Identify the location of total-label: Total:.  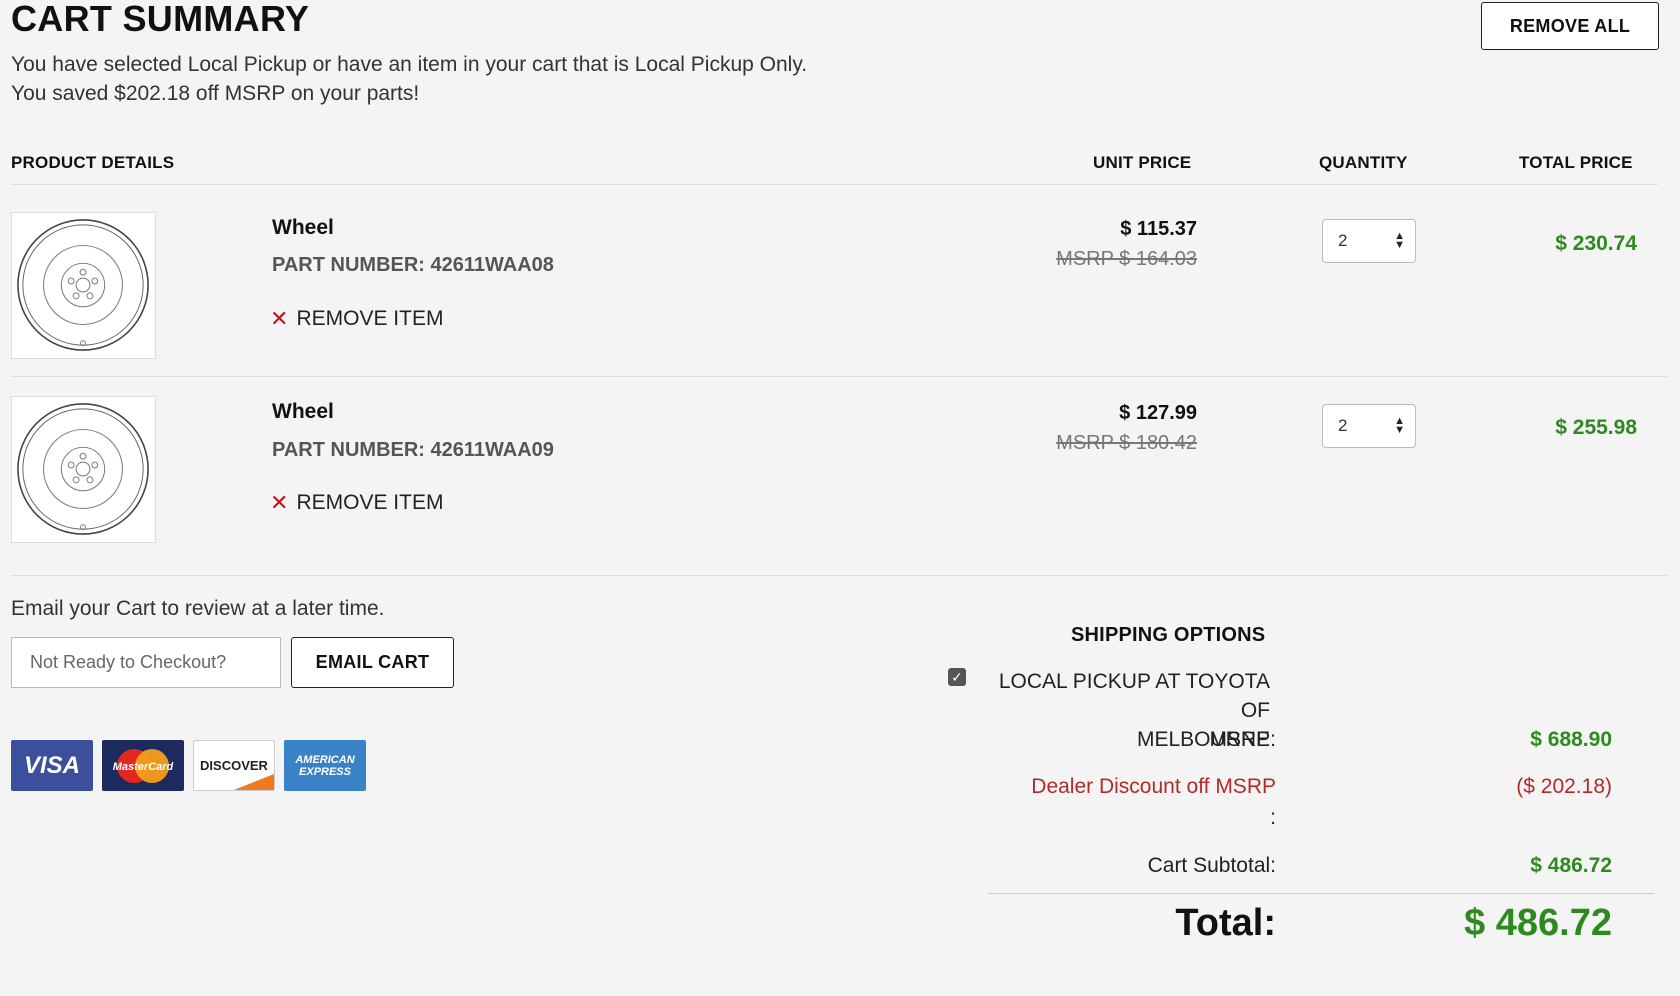
(1225, 923).